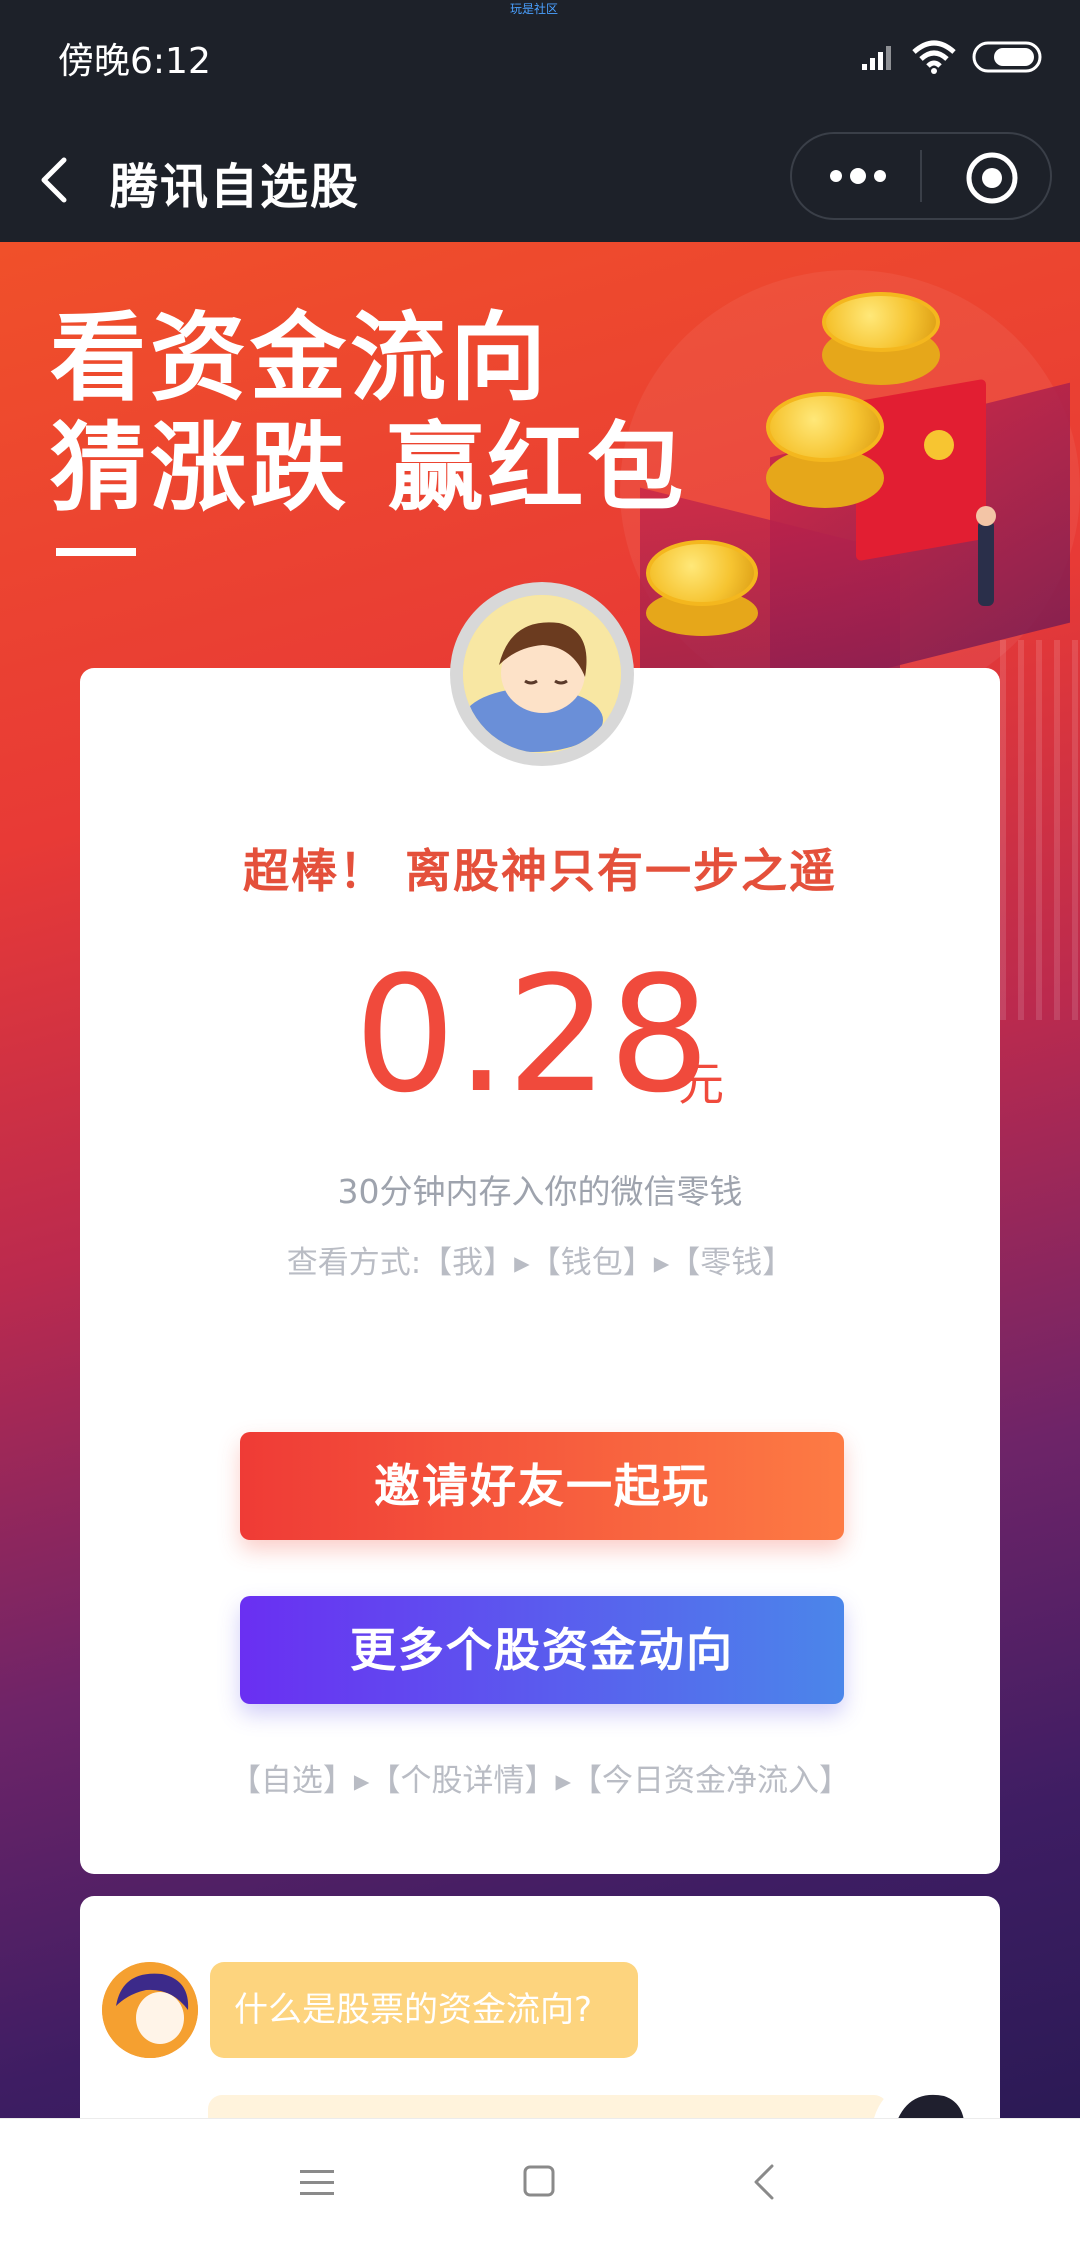  I want to click on battery-icon, so click(1007, 57).